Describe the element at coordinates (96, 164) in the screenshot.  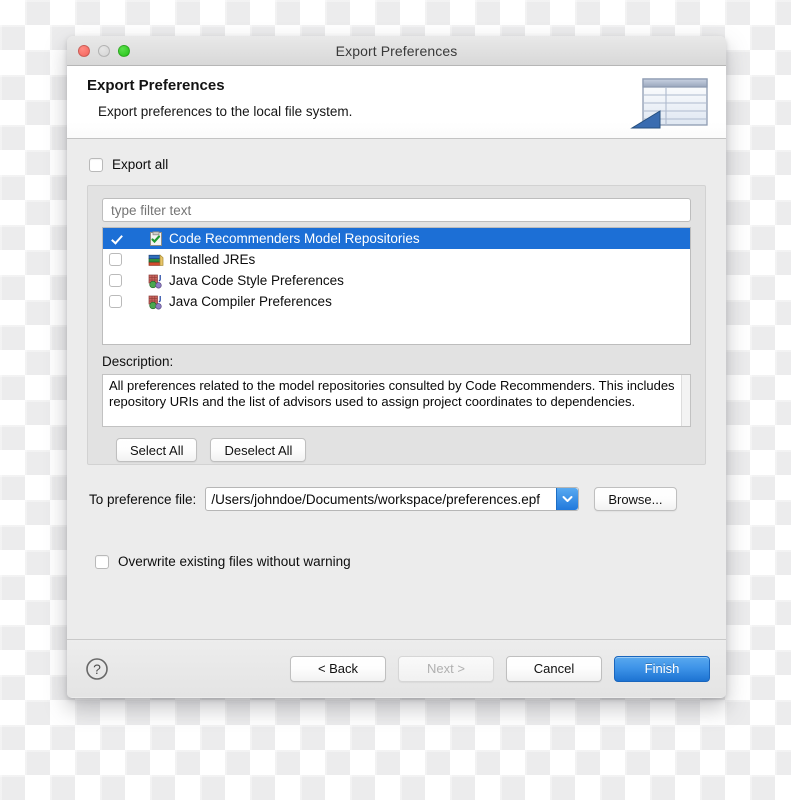
I see `export-all-checkbox` at that location.